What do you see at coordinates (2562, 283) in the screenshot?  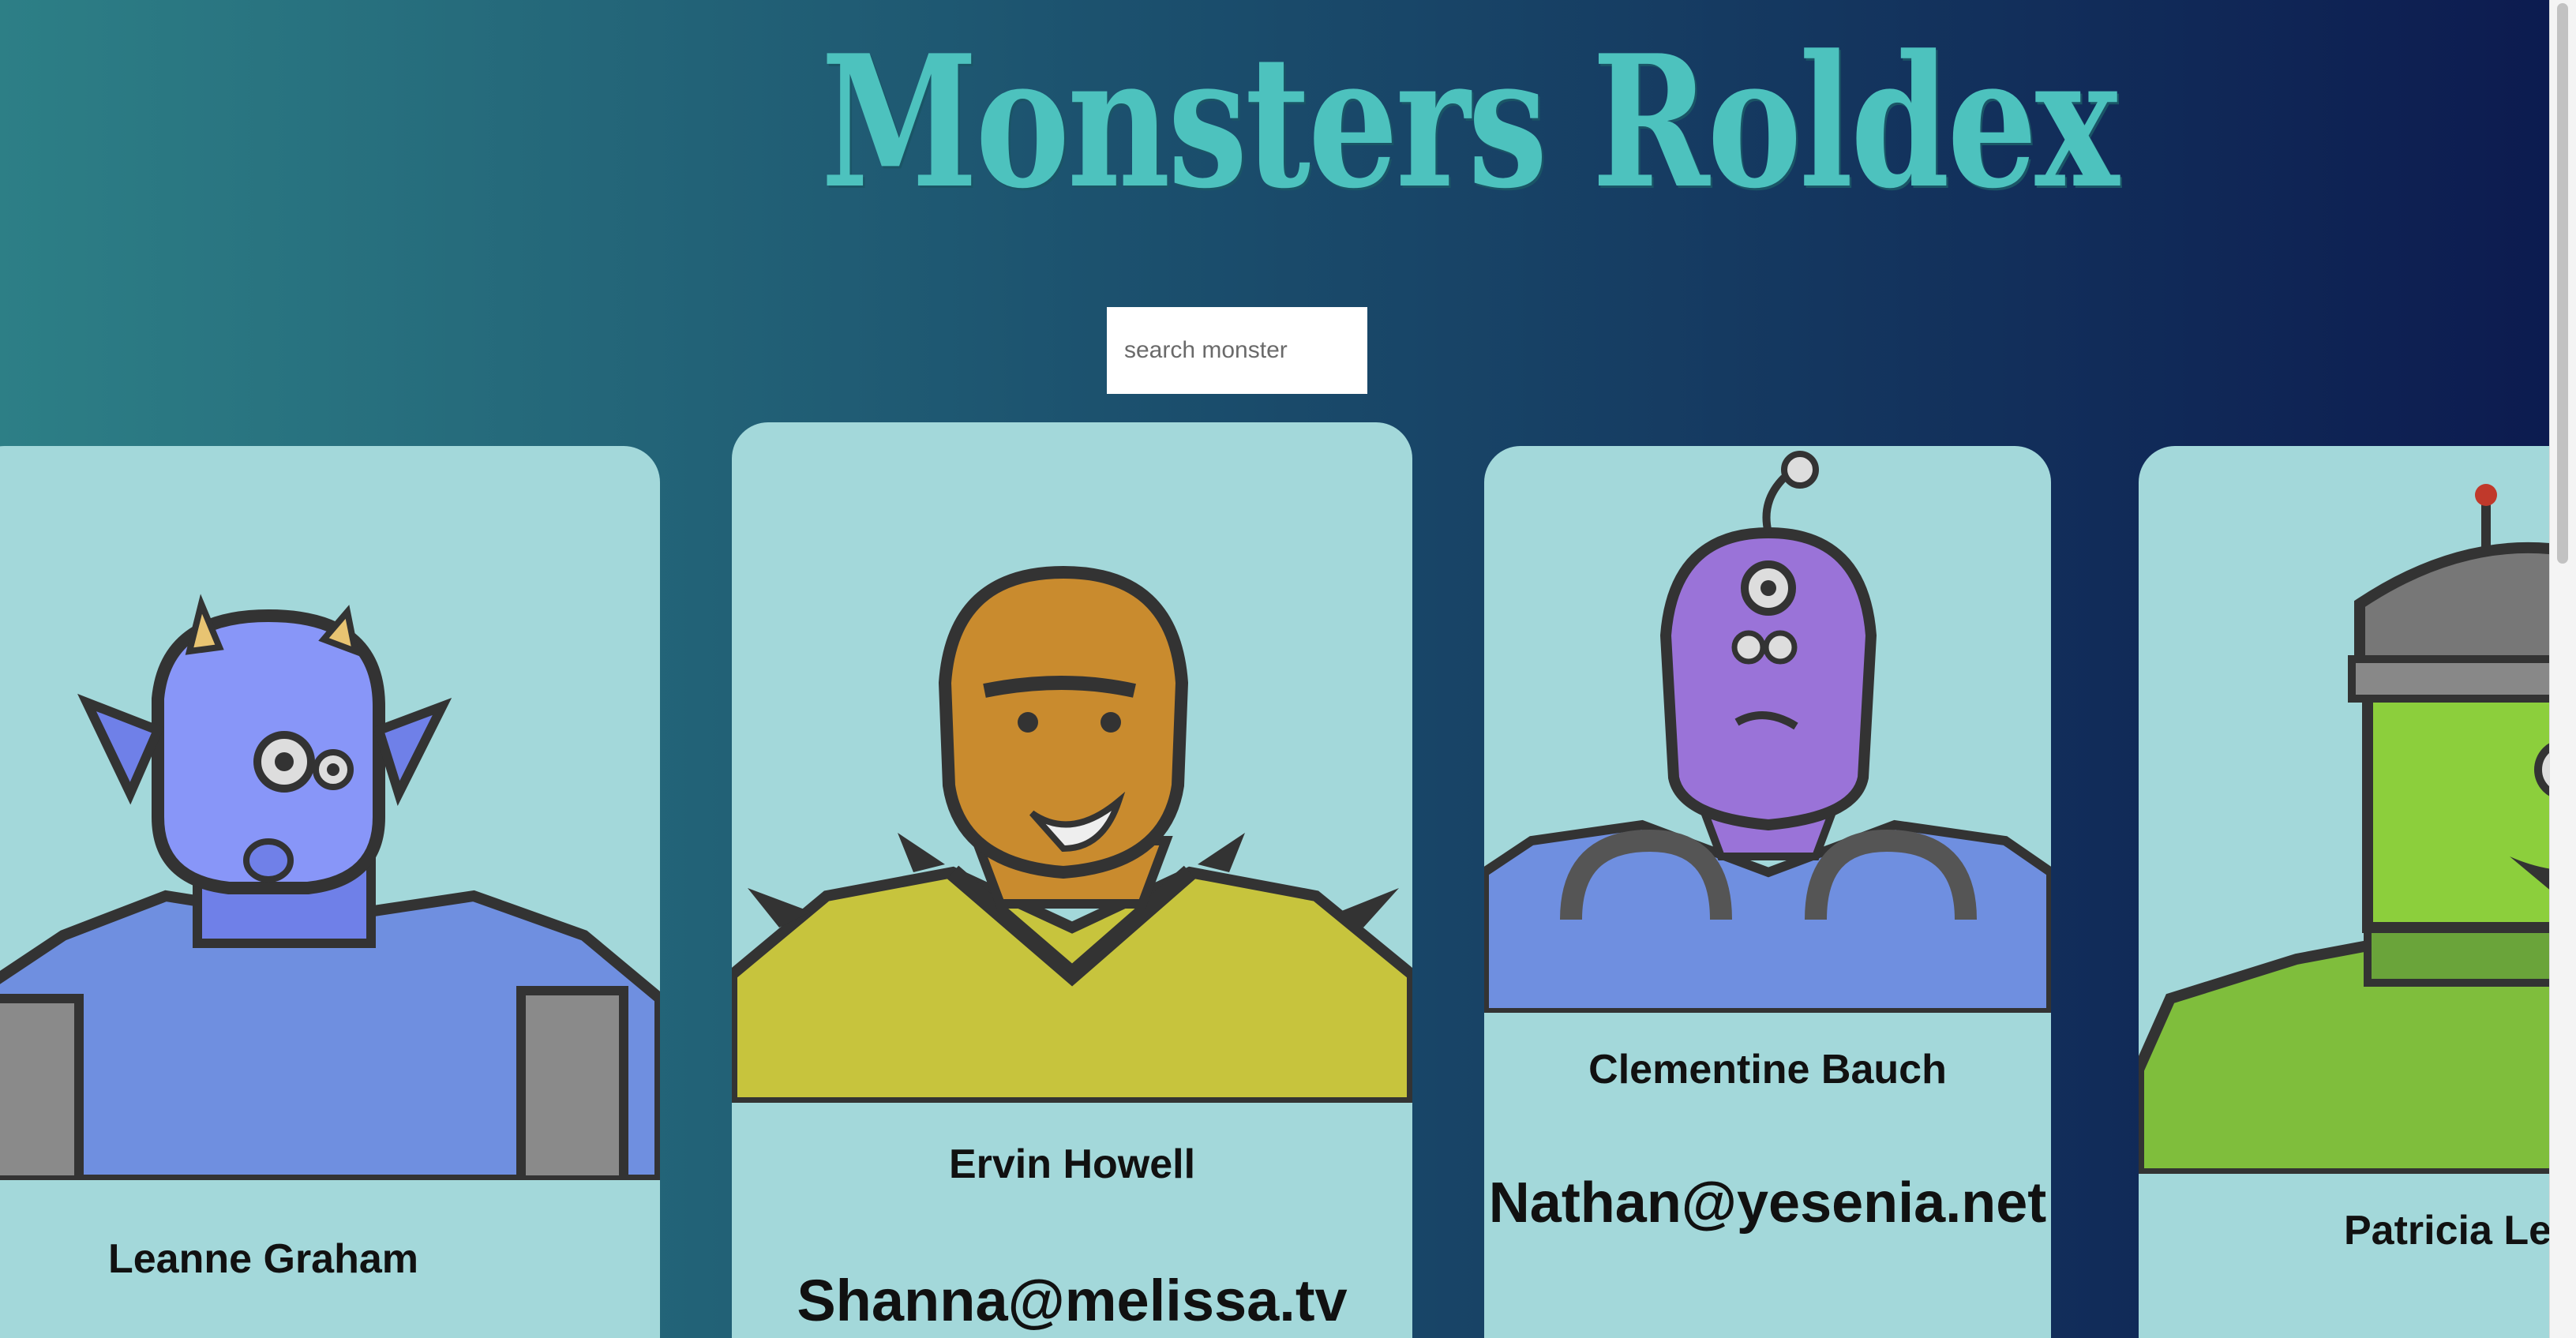 I see `scrollbar-thumb` at bounding box center [2562, 283].